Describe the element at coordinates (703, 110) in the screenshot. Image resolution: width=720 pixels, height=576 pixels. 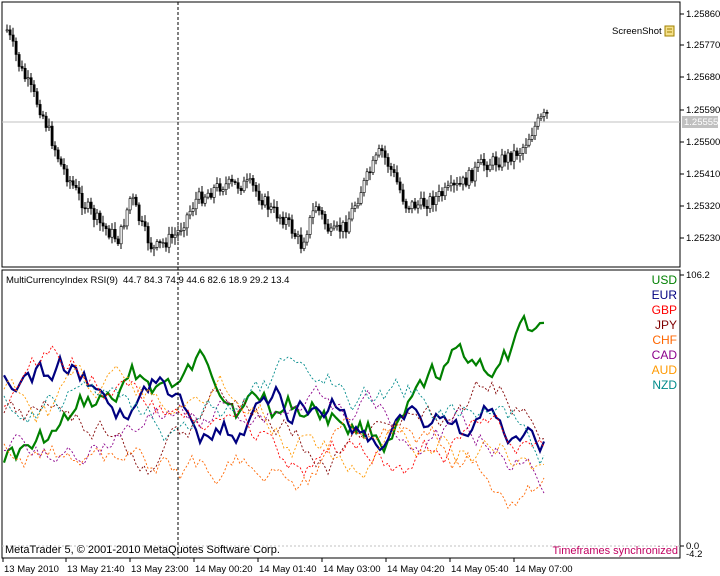
I see `price-tick: 1.25590` at that location.